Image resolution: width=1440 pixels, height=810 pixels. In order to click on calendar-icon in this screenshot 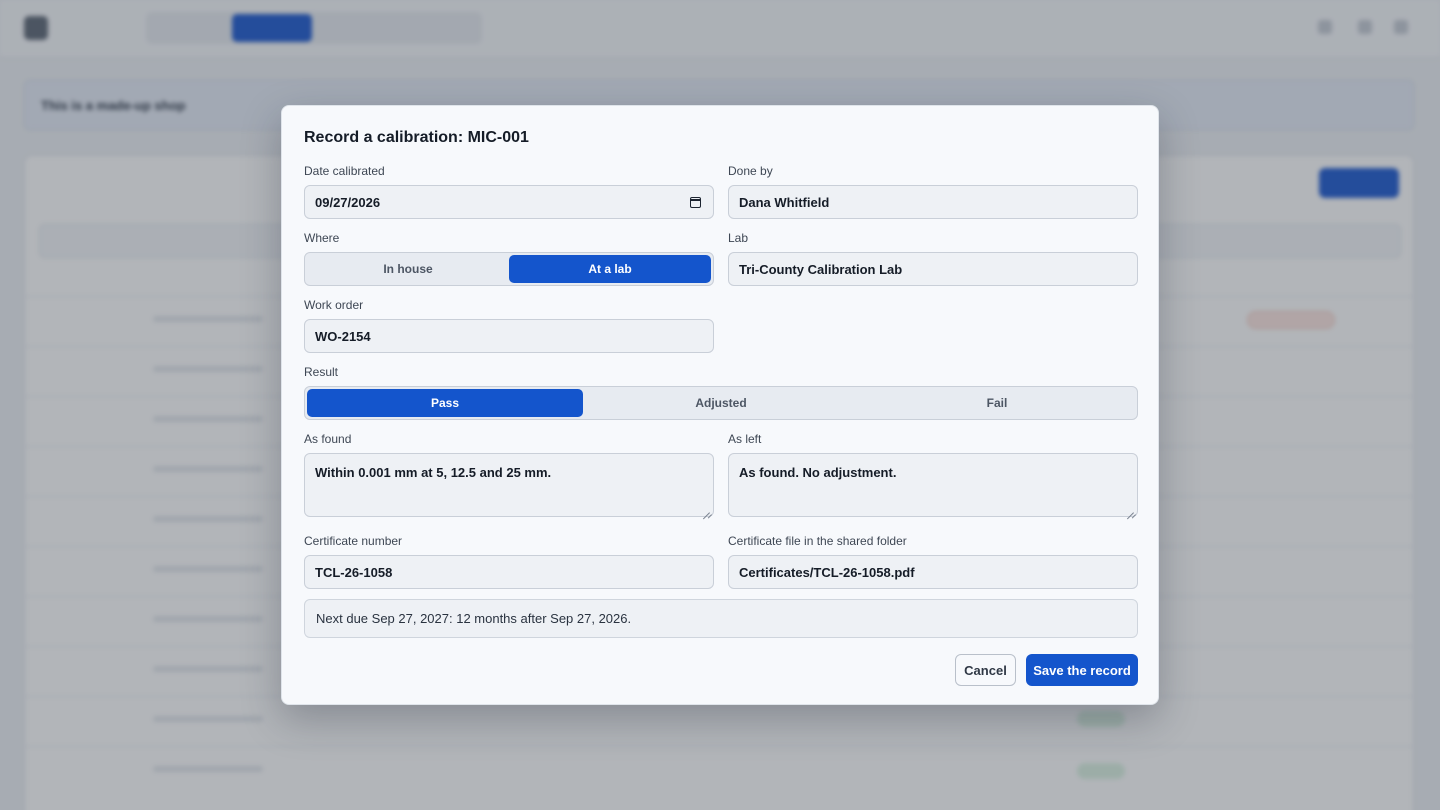, I will do `click(695, 202)`.